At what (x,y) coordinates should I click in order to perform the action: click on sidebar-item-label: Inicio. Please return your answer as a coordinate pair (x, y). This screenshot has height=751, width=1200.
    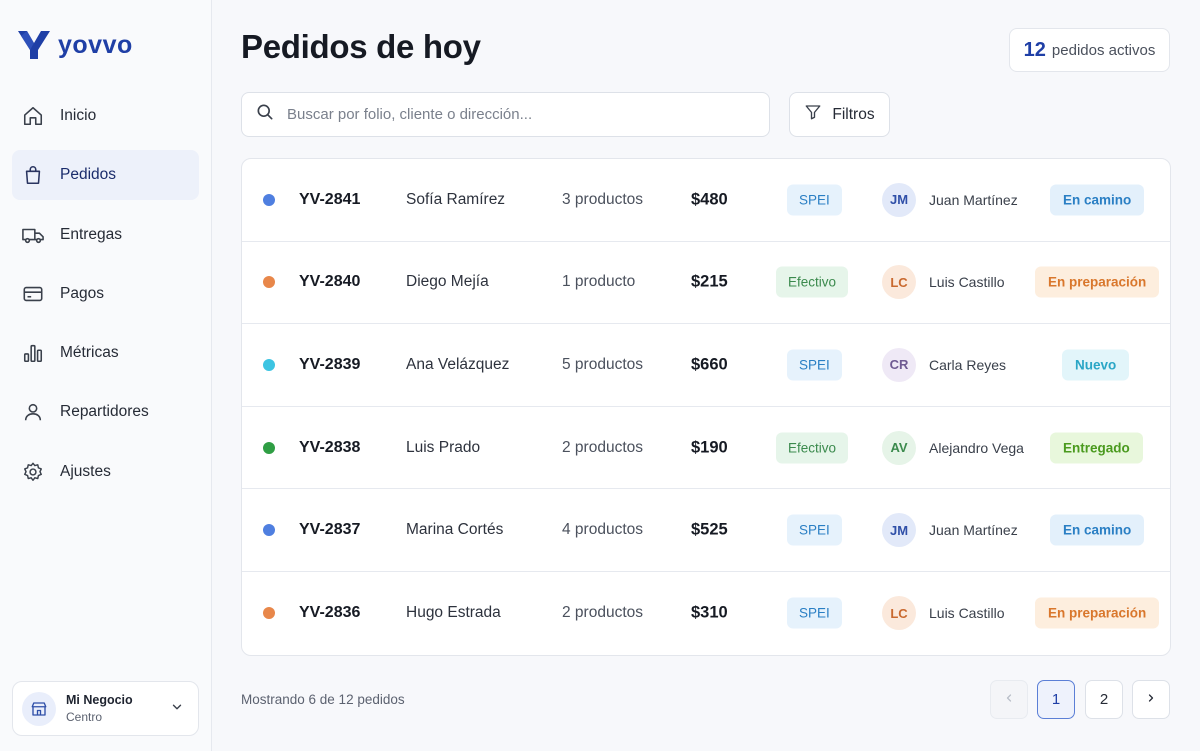
    Looking at the image, I should click on (78, 115).